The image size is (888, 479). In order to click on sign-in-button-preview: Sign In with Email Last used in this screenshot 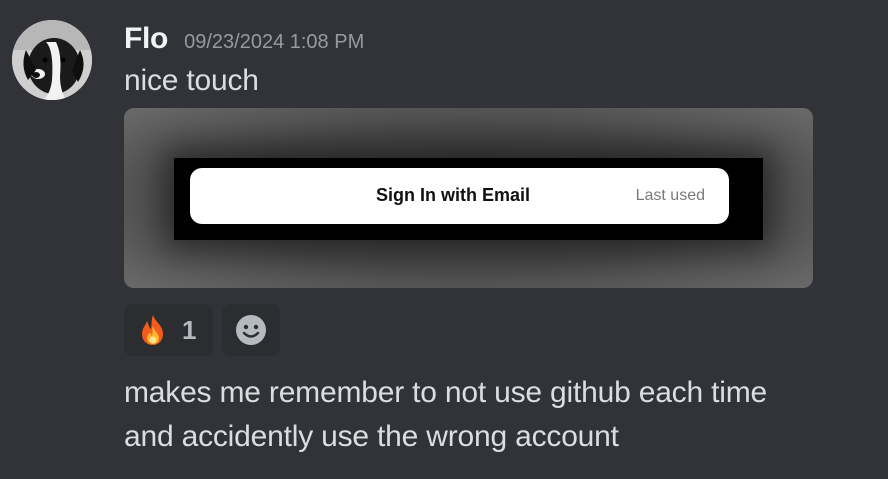, I will do `click(459, 196)`.